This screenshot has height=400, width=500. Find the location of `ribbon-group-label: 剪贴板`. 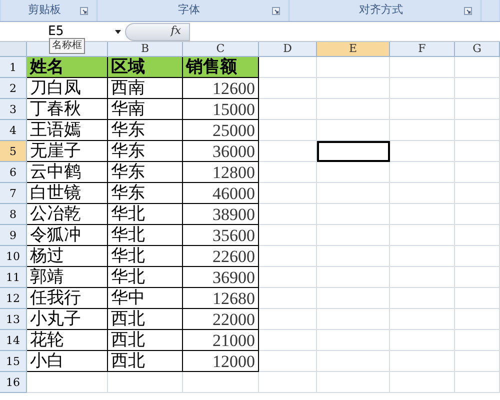

ribbon-group-label: 剪贴板 is located at coordinates (48, 10).